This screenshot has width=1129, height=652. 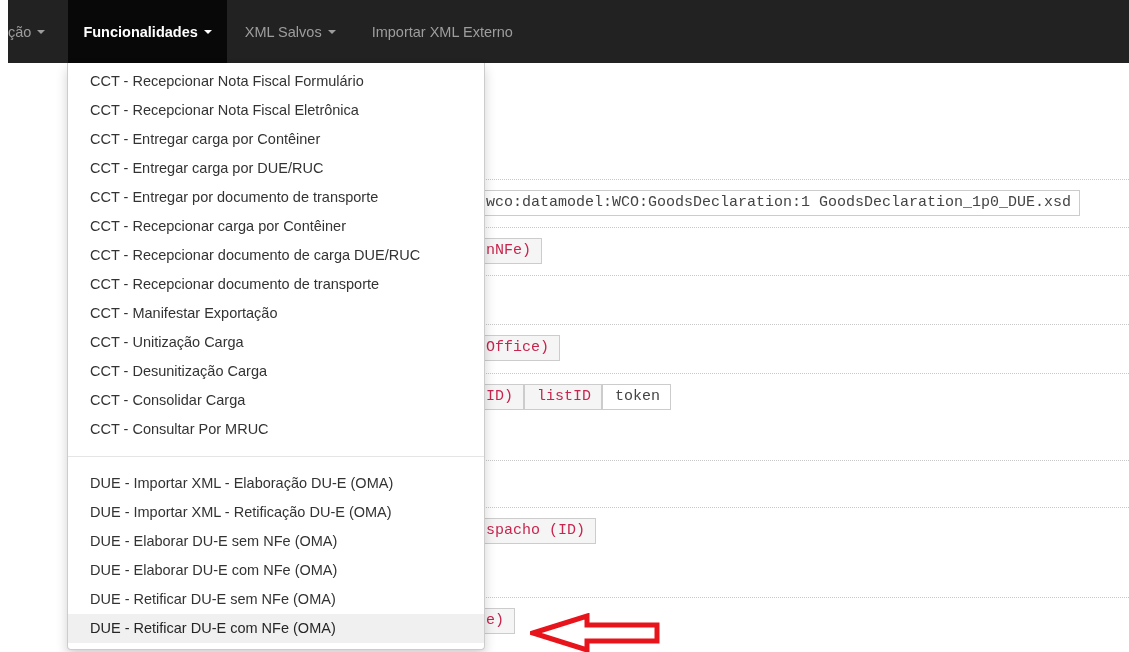 I want to click on code-label: e), so click(x=499, y=621).